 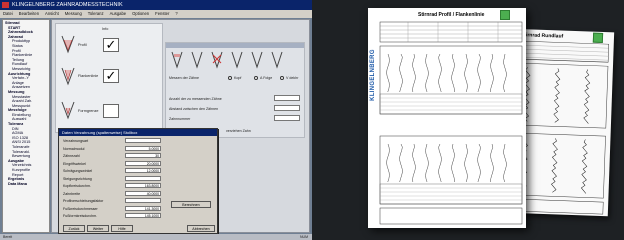 What do you see at coordinates (282, 78) in the screenshot?
I see `radio-dekhr` at bounding box center [282, 78].